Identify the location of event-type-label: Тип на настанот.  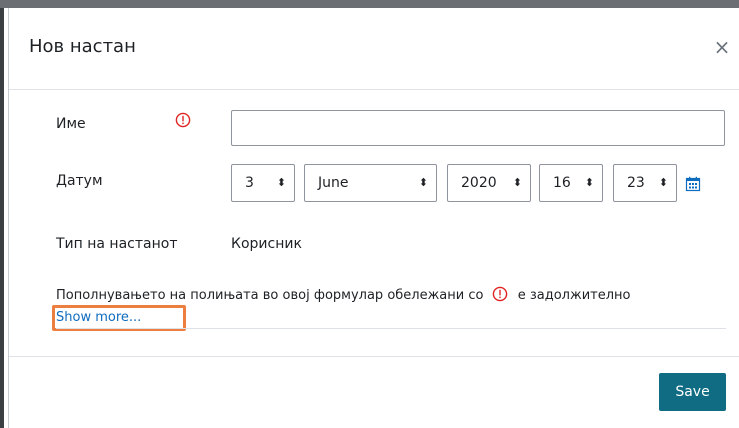
(117, 244).